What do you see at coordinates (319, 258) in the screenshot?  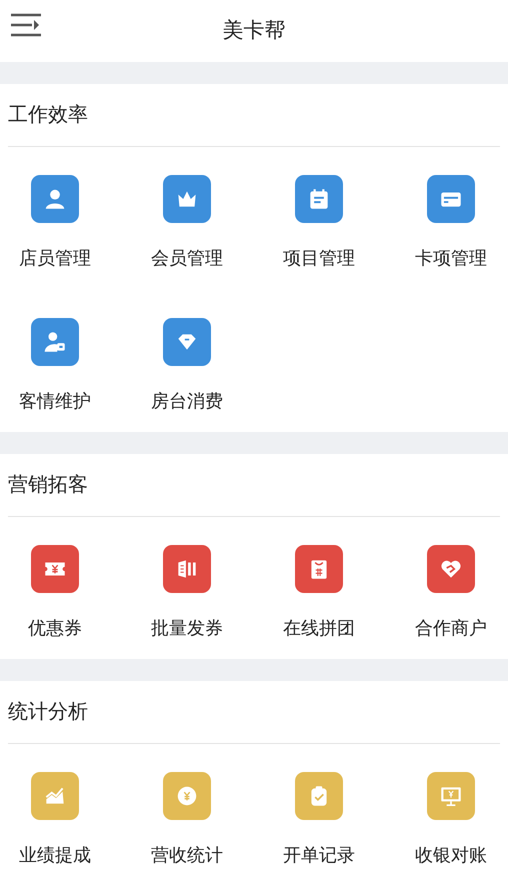 I see `feature-label: 项目管理` at bounding box center [319, 258].